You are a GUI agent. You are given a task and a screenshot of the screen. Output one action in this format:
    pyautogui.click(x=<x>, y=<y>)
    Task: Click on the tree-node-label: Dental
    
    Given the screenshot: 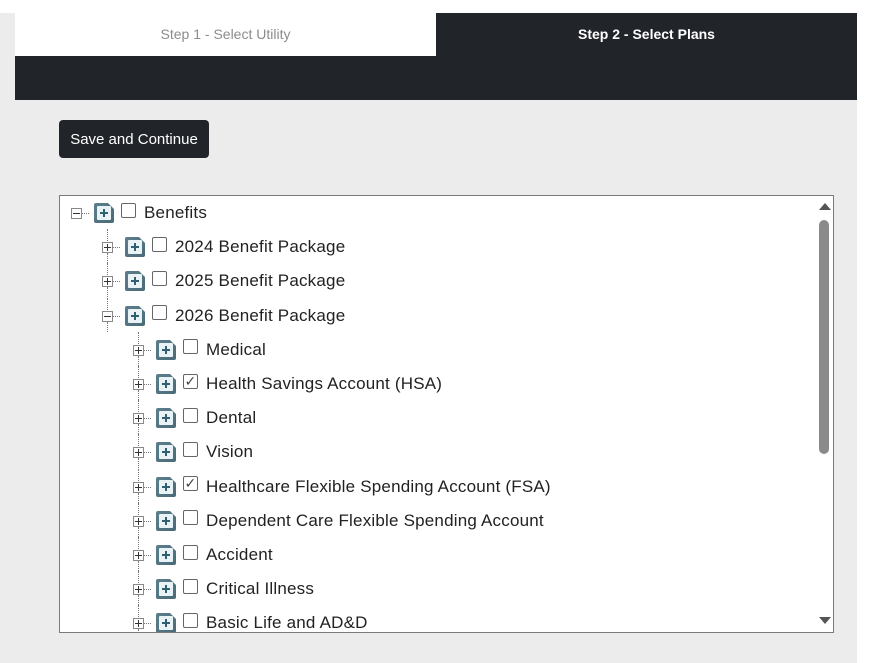 What is the action you would take?
    pyautogui.click(x=231, y=418)
    